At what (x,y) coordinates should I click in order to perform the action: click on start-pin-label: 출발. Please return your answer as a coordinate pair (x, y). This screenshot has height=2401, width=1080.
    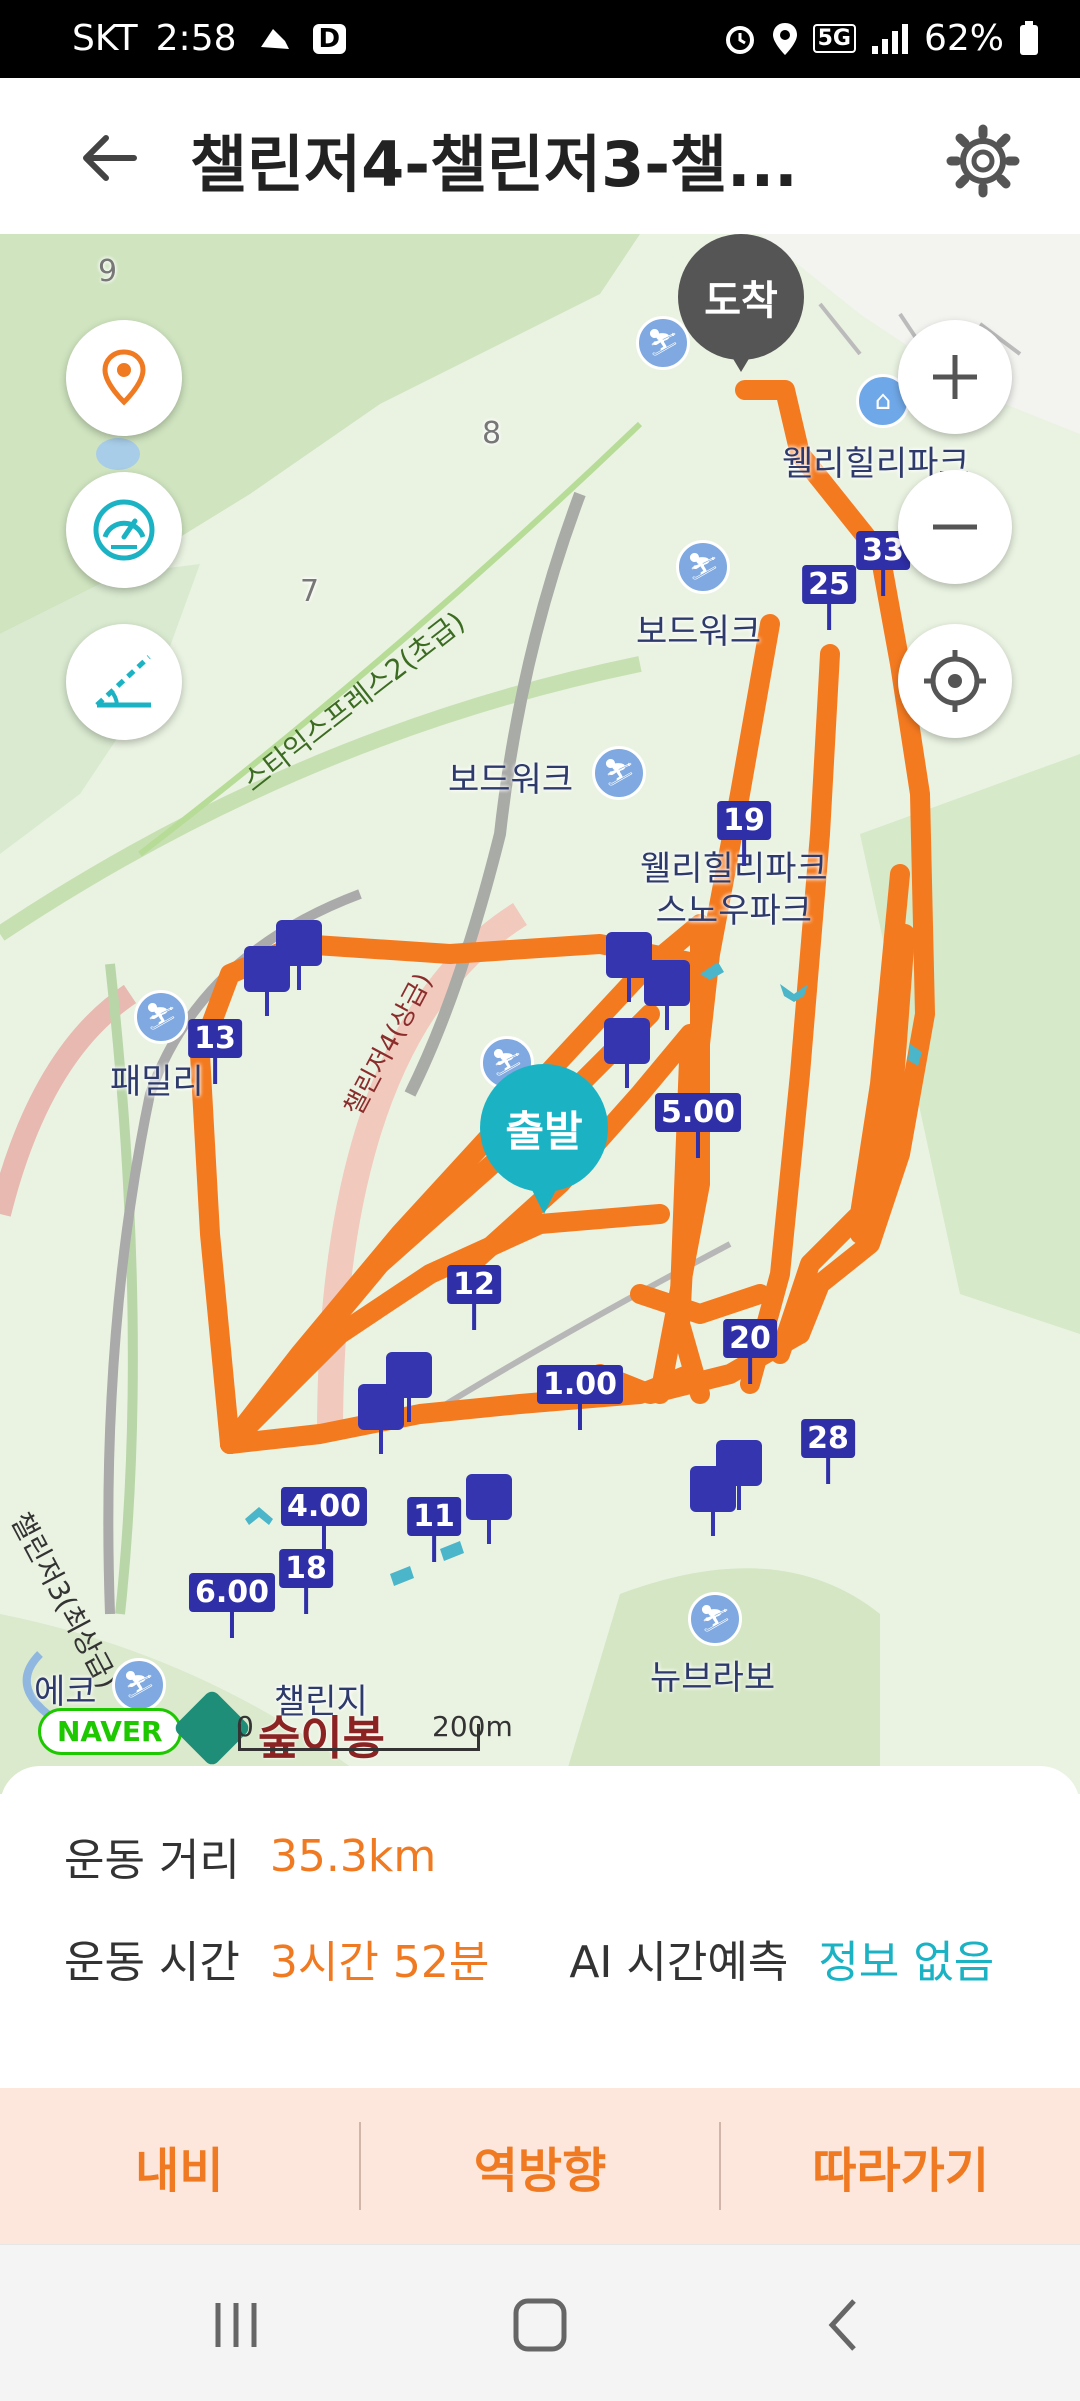
    Looking at the image, I should click on (544, 1128).